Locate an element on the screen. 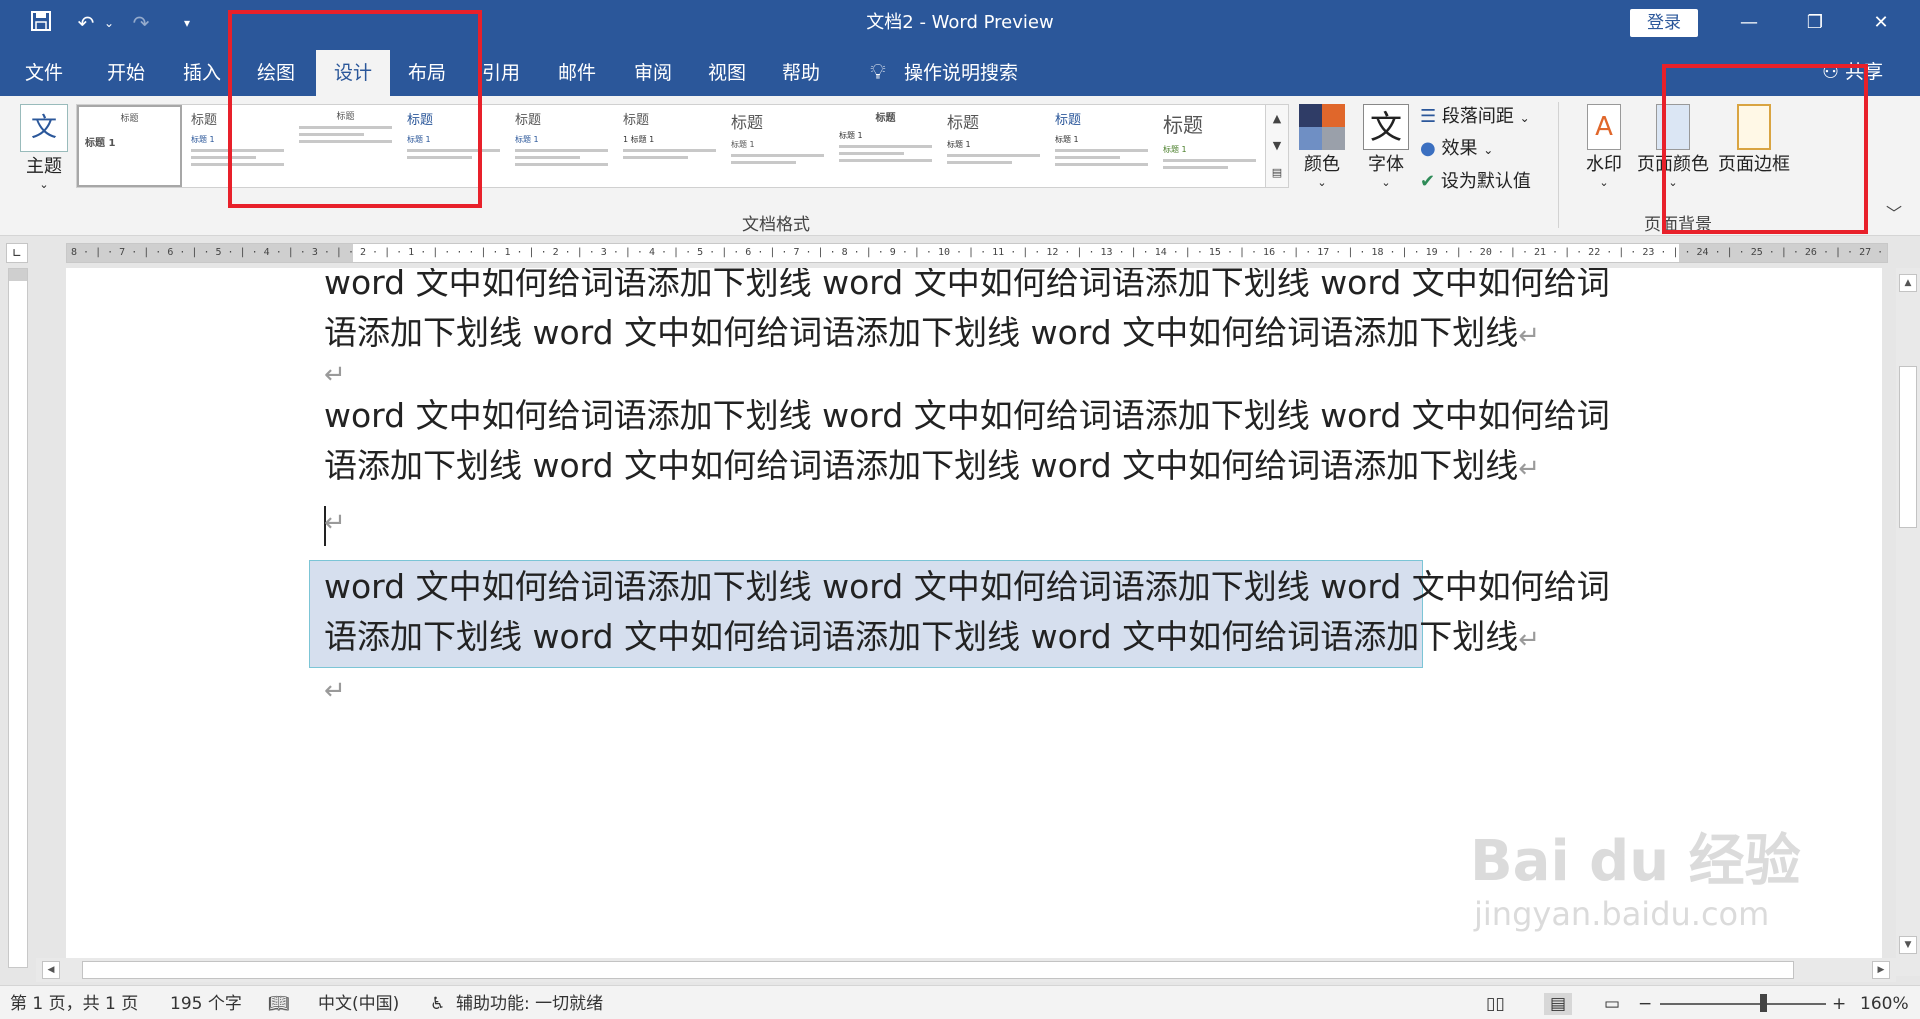 This screenshot has width=1920, height=1019. tab-help: 帮助 is located at coordinates (801, 73).